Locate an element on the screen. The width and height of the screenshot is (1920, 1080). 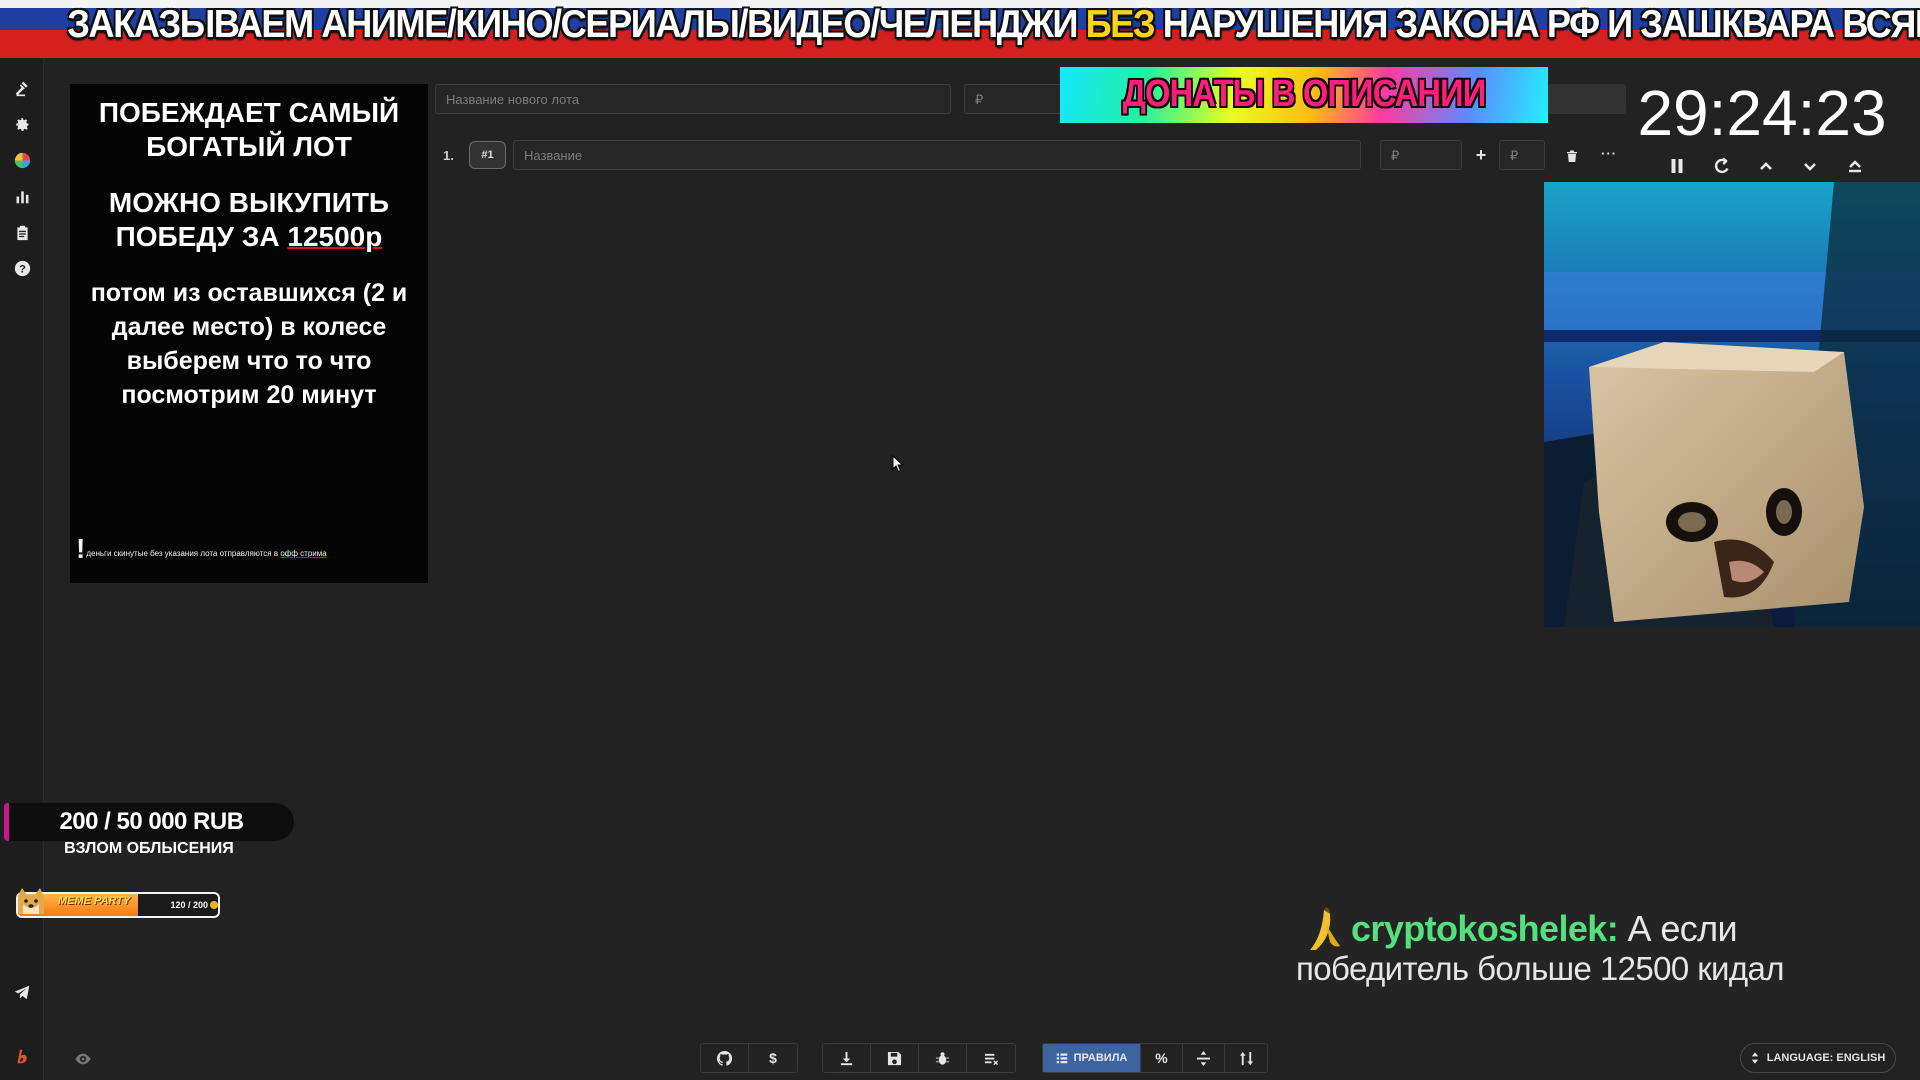
clipboard-icon is located at coordinates (22, 232).